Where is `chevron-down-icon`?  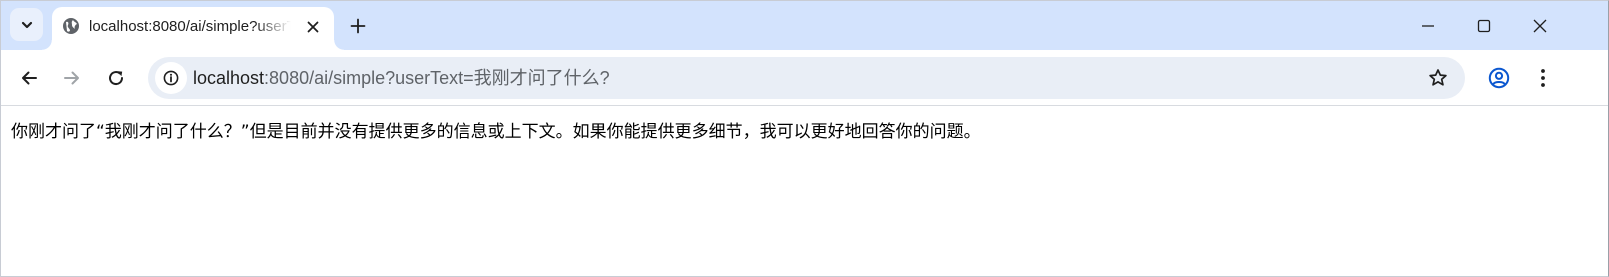
chevron-down-icon is located at coordinates (26, 24).